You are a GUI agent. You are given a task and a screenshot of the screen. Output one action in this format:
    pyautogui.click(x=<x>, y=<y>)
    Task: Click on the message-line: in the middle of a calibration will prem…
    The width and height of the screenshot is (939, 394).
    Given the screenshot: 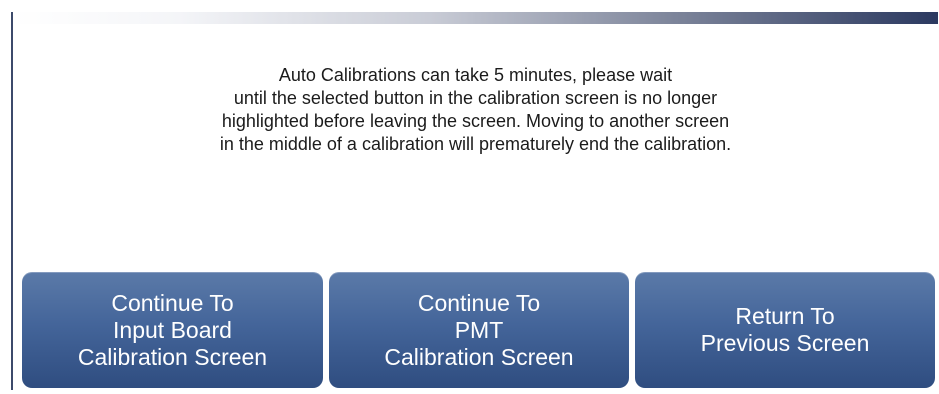 What is the action you would take?
    pyautogui.click(x=475, y=144)
    